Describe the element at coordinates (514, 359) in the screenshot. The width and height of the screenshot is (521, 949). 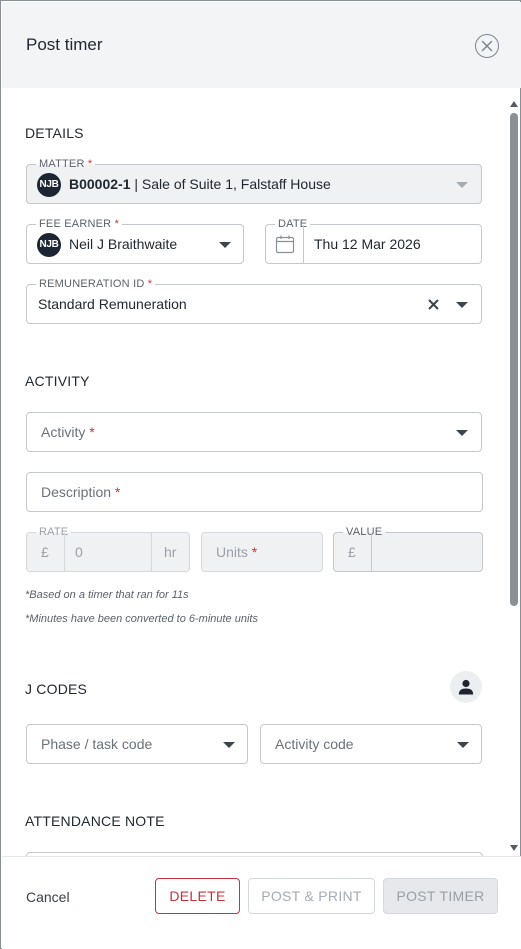
I see `scrollbar-thumb` at that location.